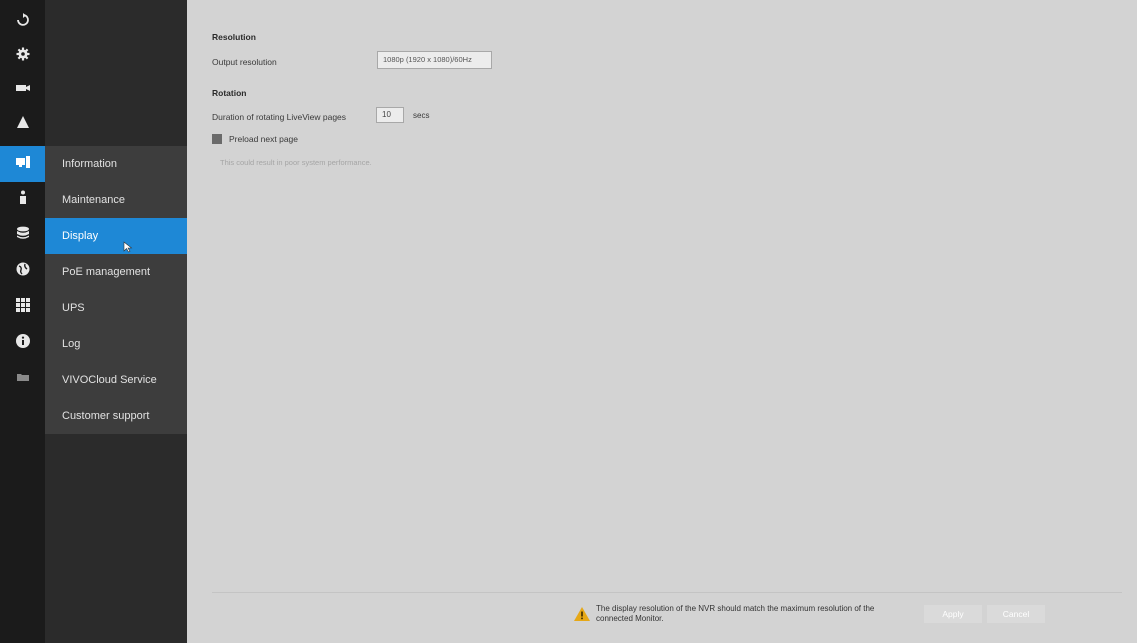 The image size is (1137, 643). What do you see at coordinates (116, 308) in the screenshot?
I see `menu-item-ups: UPS` at bounding box center [116, 308].